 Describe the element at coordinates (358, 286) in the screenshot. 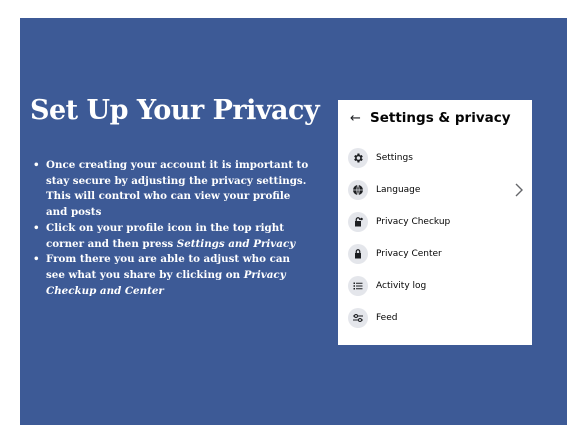

I see `list-icon` at that location.